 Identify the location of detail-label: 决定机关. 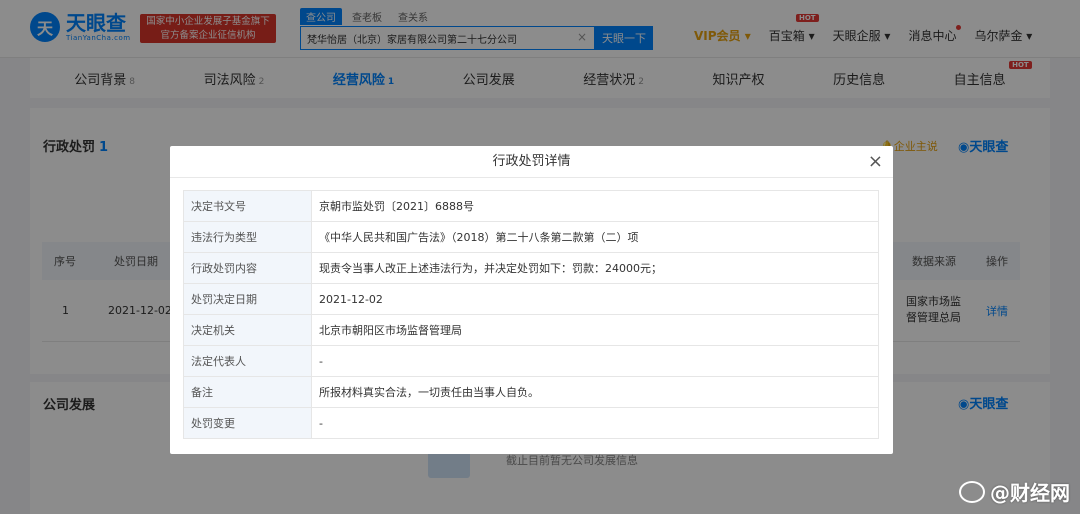
(247, 330).